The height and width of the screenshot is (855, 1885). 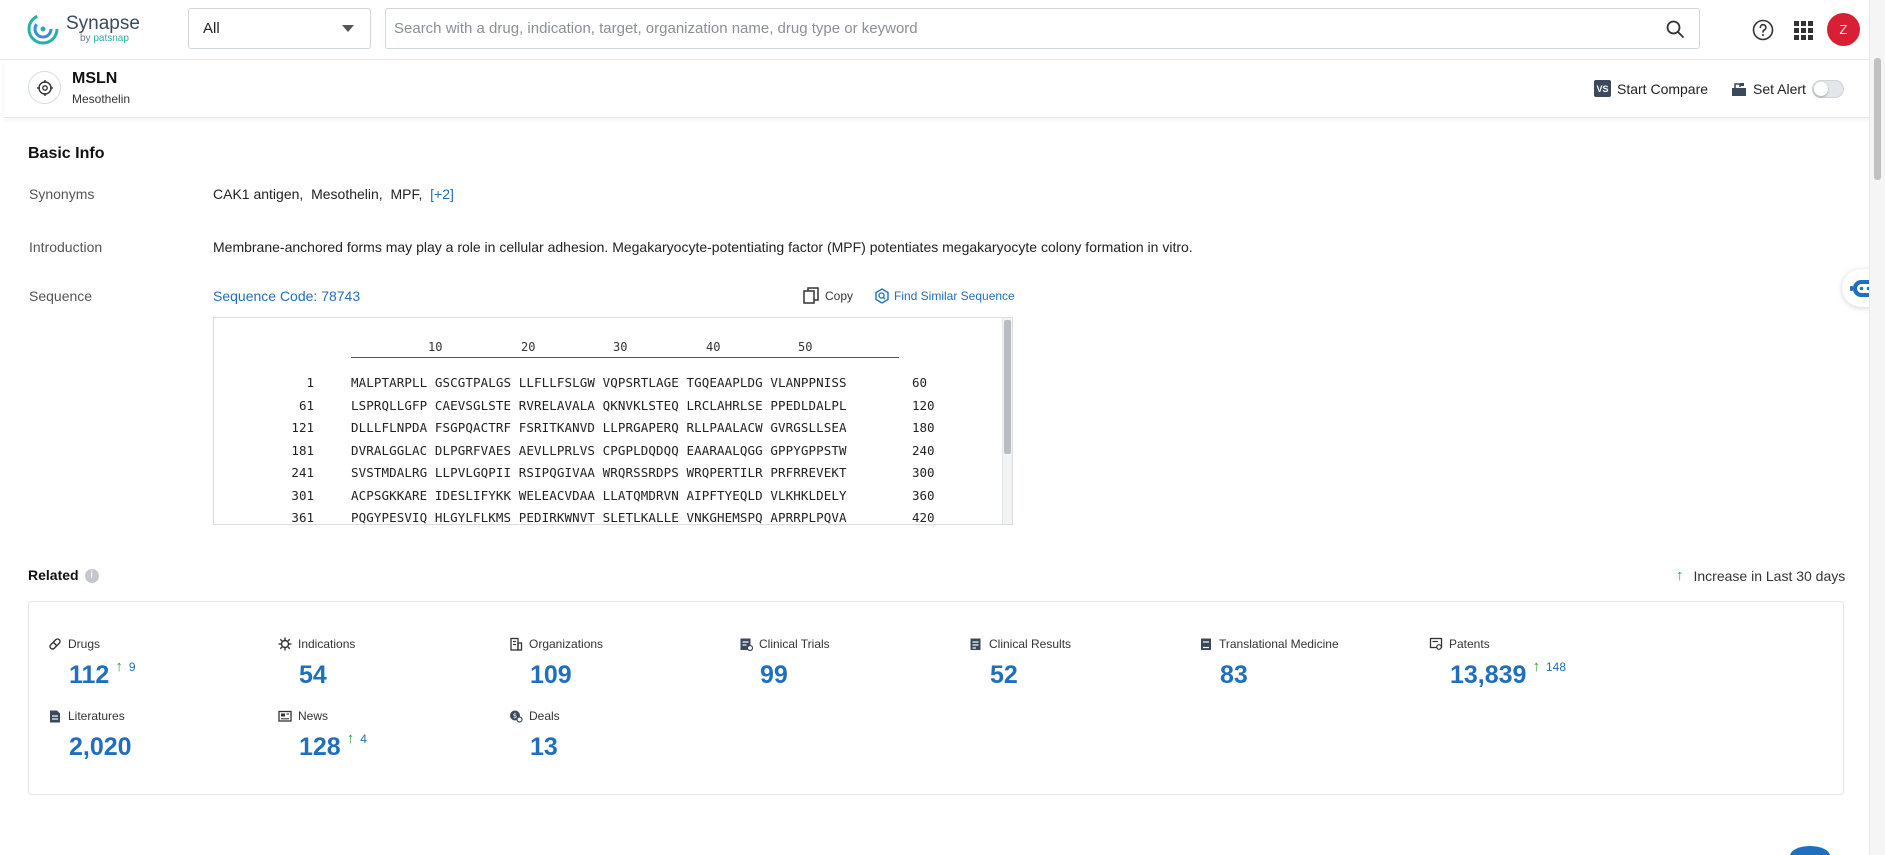 What do you see at coordinates (320, 747) in the screenshot?
I see `stat-value: 128` at bounding box center [320, 747].